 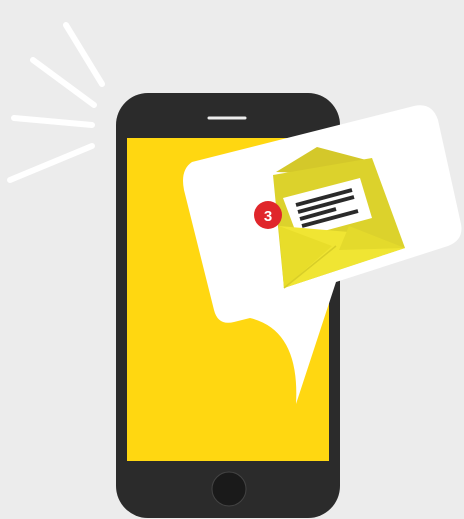 I want to click on notification-badge: 3, so click(x=268, y=215).